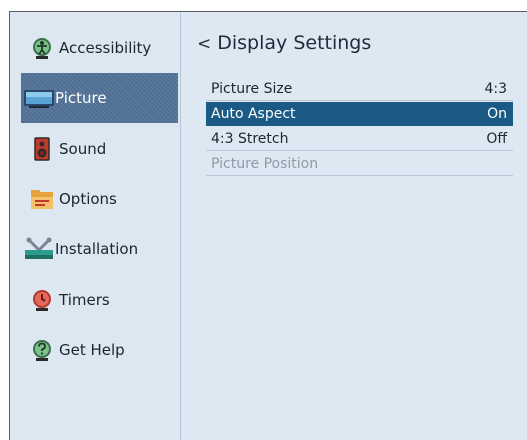 The image size is (527, 440). What do you see at coordinates (253, 113) in the screenshot?
I see `menu-item-label: Auto Aspect` at bounding box center [253, 113].